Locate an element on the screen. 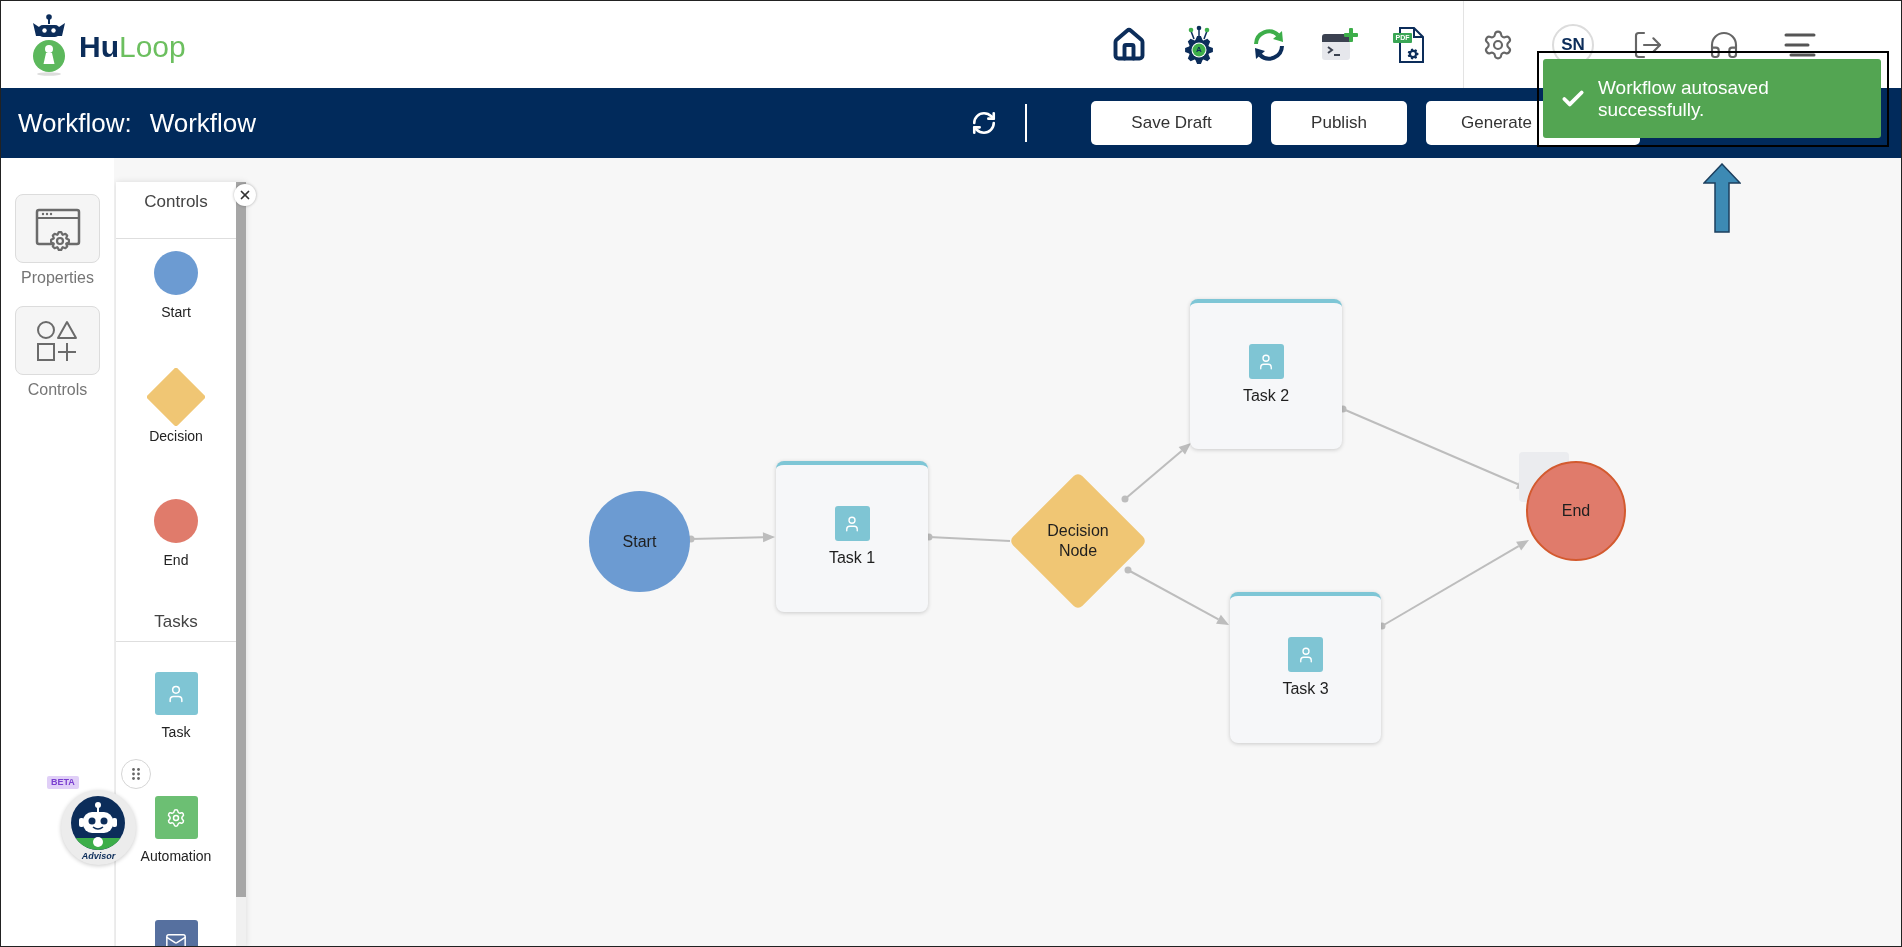 The width and height of the screenshot is (1902, 947). terminal-plus-icon is located at coordinates (1339, 44).